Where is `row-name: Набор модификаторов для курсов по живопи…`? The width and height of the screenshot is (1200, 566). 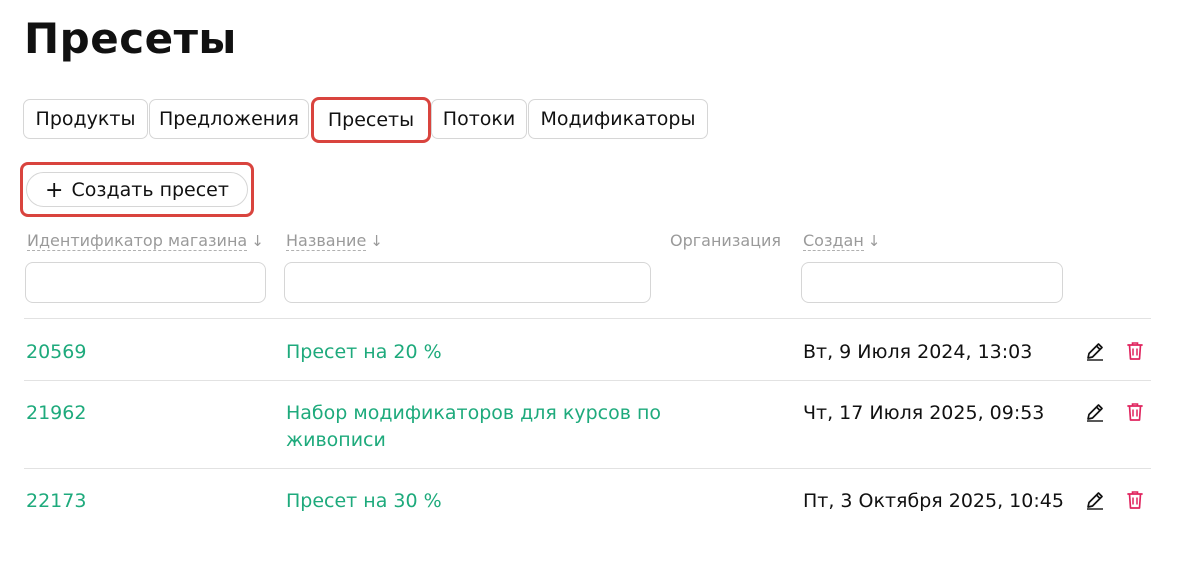
row-name: Набор модификаторов для курсов по живопи… is located at coordinates (476, 427).